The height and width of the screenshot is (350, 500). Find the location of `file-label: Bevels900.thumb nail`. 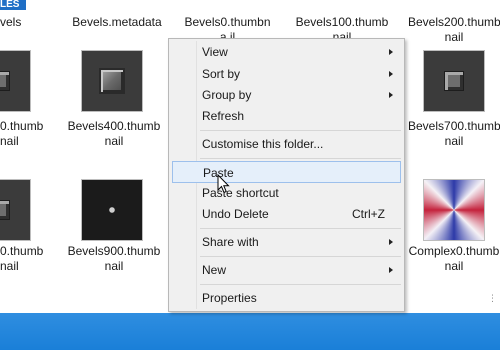

file-label: Bevels900.thumb nail is located at coordinates (114, 258).